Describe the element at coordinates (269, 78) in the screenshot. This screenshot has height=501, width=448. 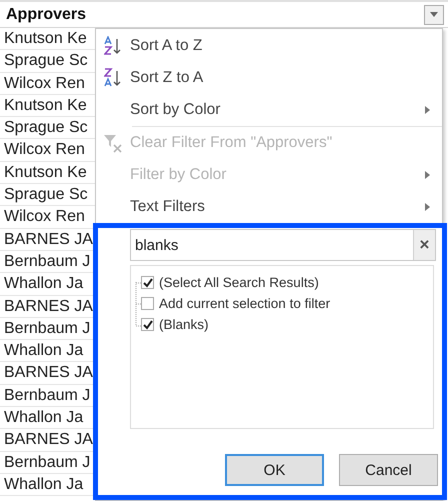
I see `menu-item: Sort Z to A` at that location.